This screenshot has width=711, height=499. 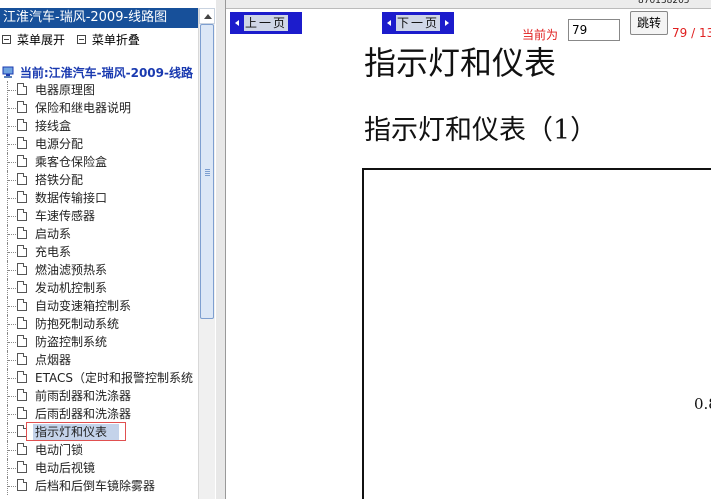 I want to click on tree-item-selected: 指示灯和仪表, so click(x=100, y=431).